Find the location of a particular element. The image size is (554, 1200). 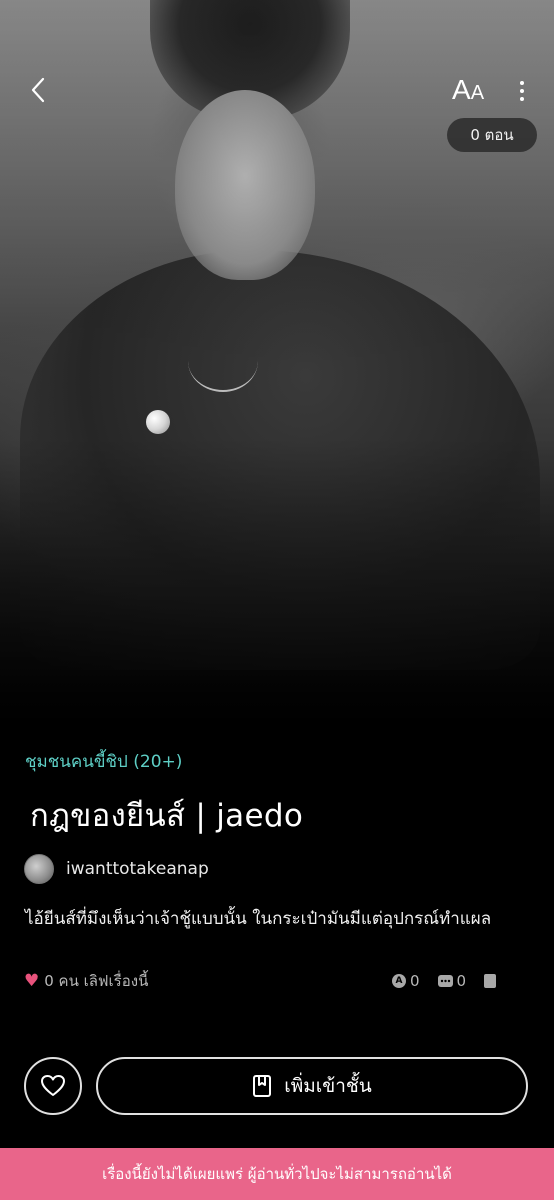

book-icon is located at coordinates (490, 981).